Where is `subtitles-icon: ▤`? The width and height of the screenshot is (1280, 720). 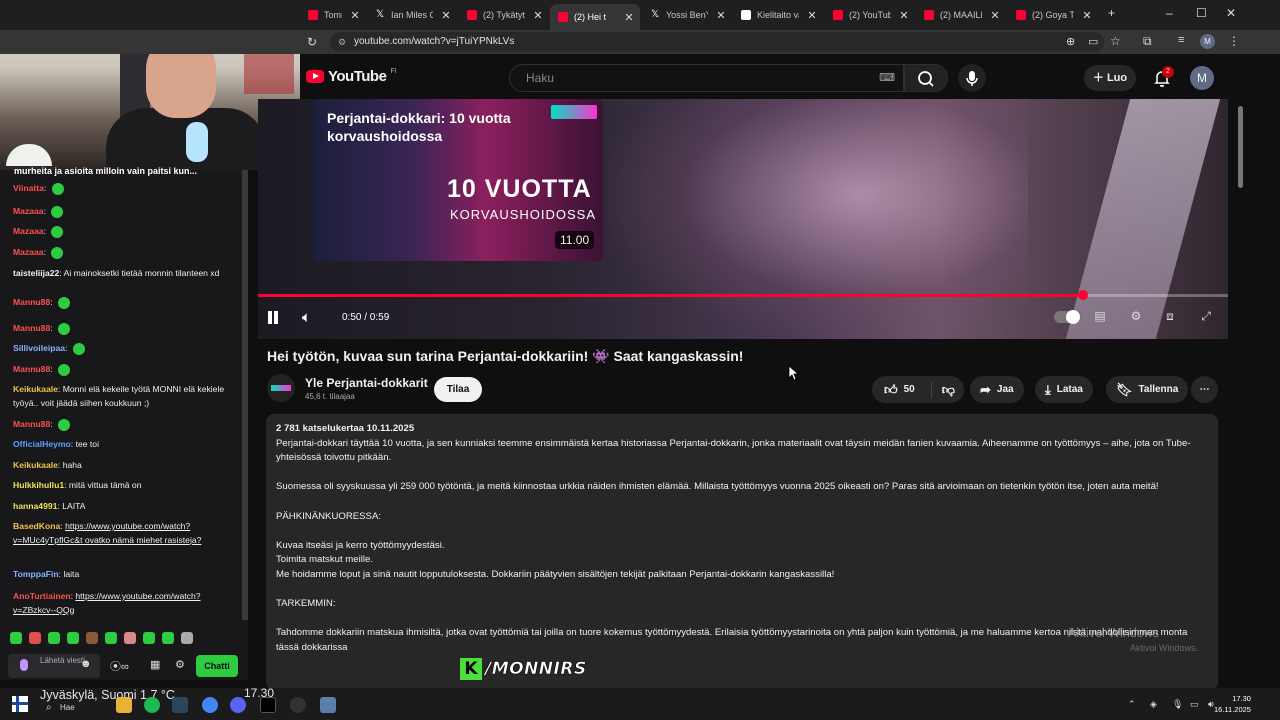
subtitles-icon: ▤ is located at coordinates (1100, 317).